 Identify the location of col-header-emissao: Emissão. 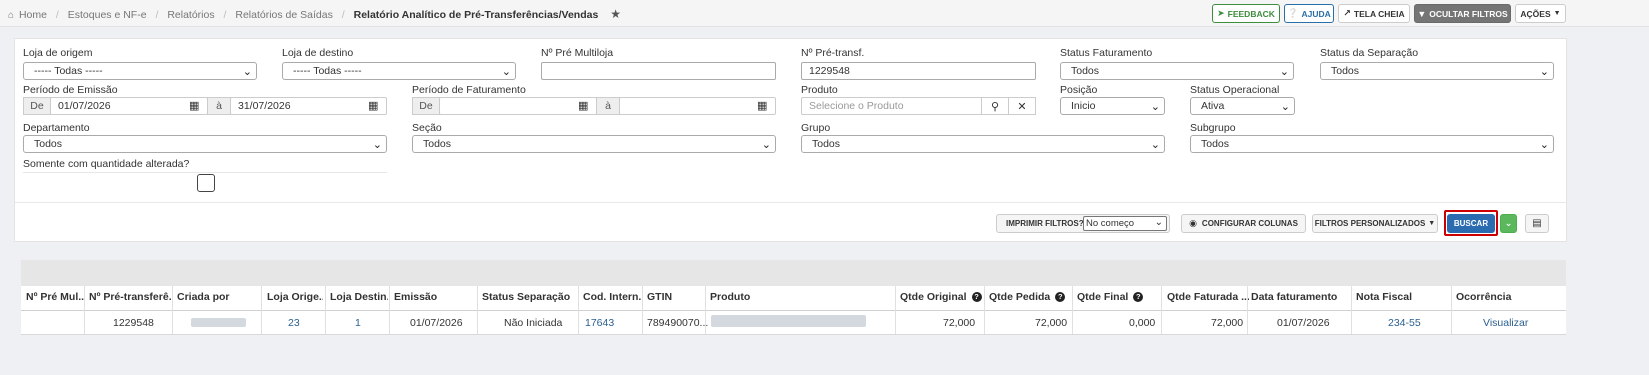
(434, 297).